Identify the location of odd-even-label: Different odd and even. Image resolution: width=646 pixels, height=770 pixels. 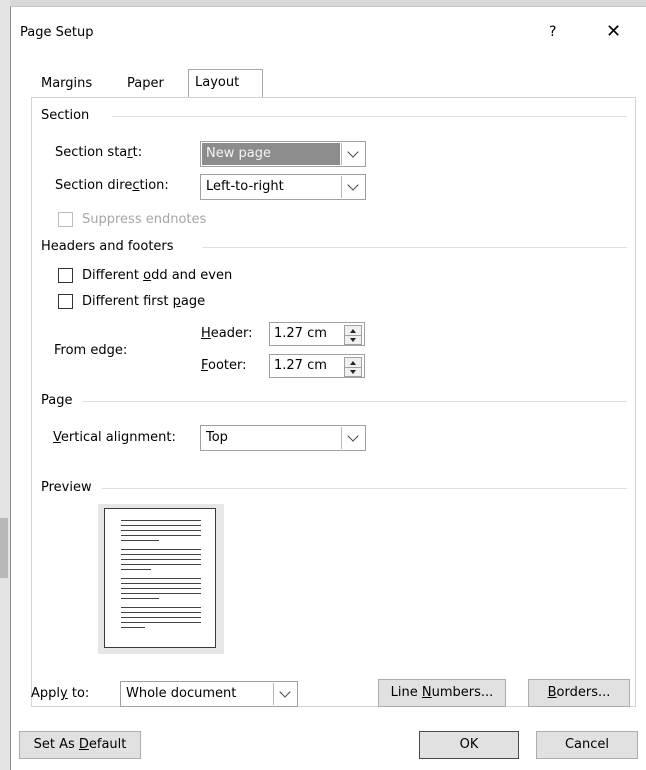
(157, 275).